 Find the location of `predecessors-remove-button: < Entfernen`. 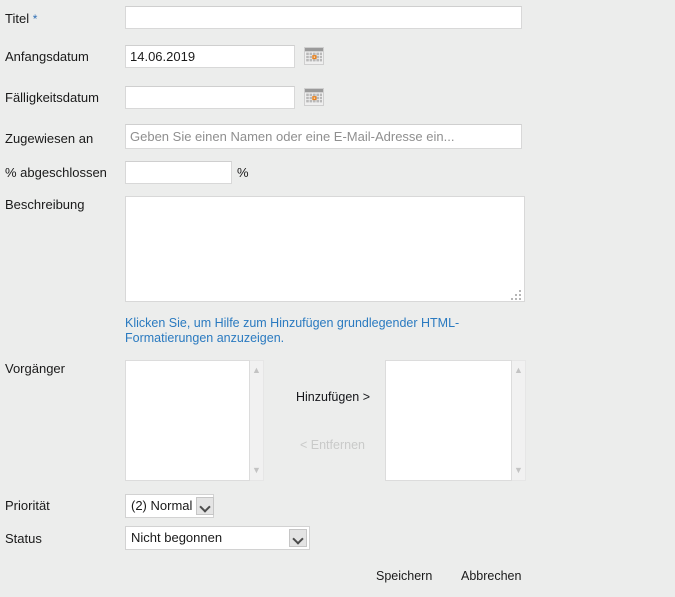

predecessors-remove-button: < Entfernen is located at coordinates (332, 445).